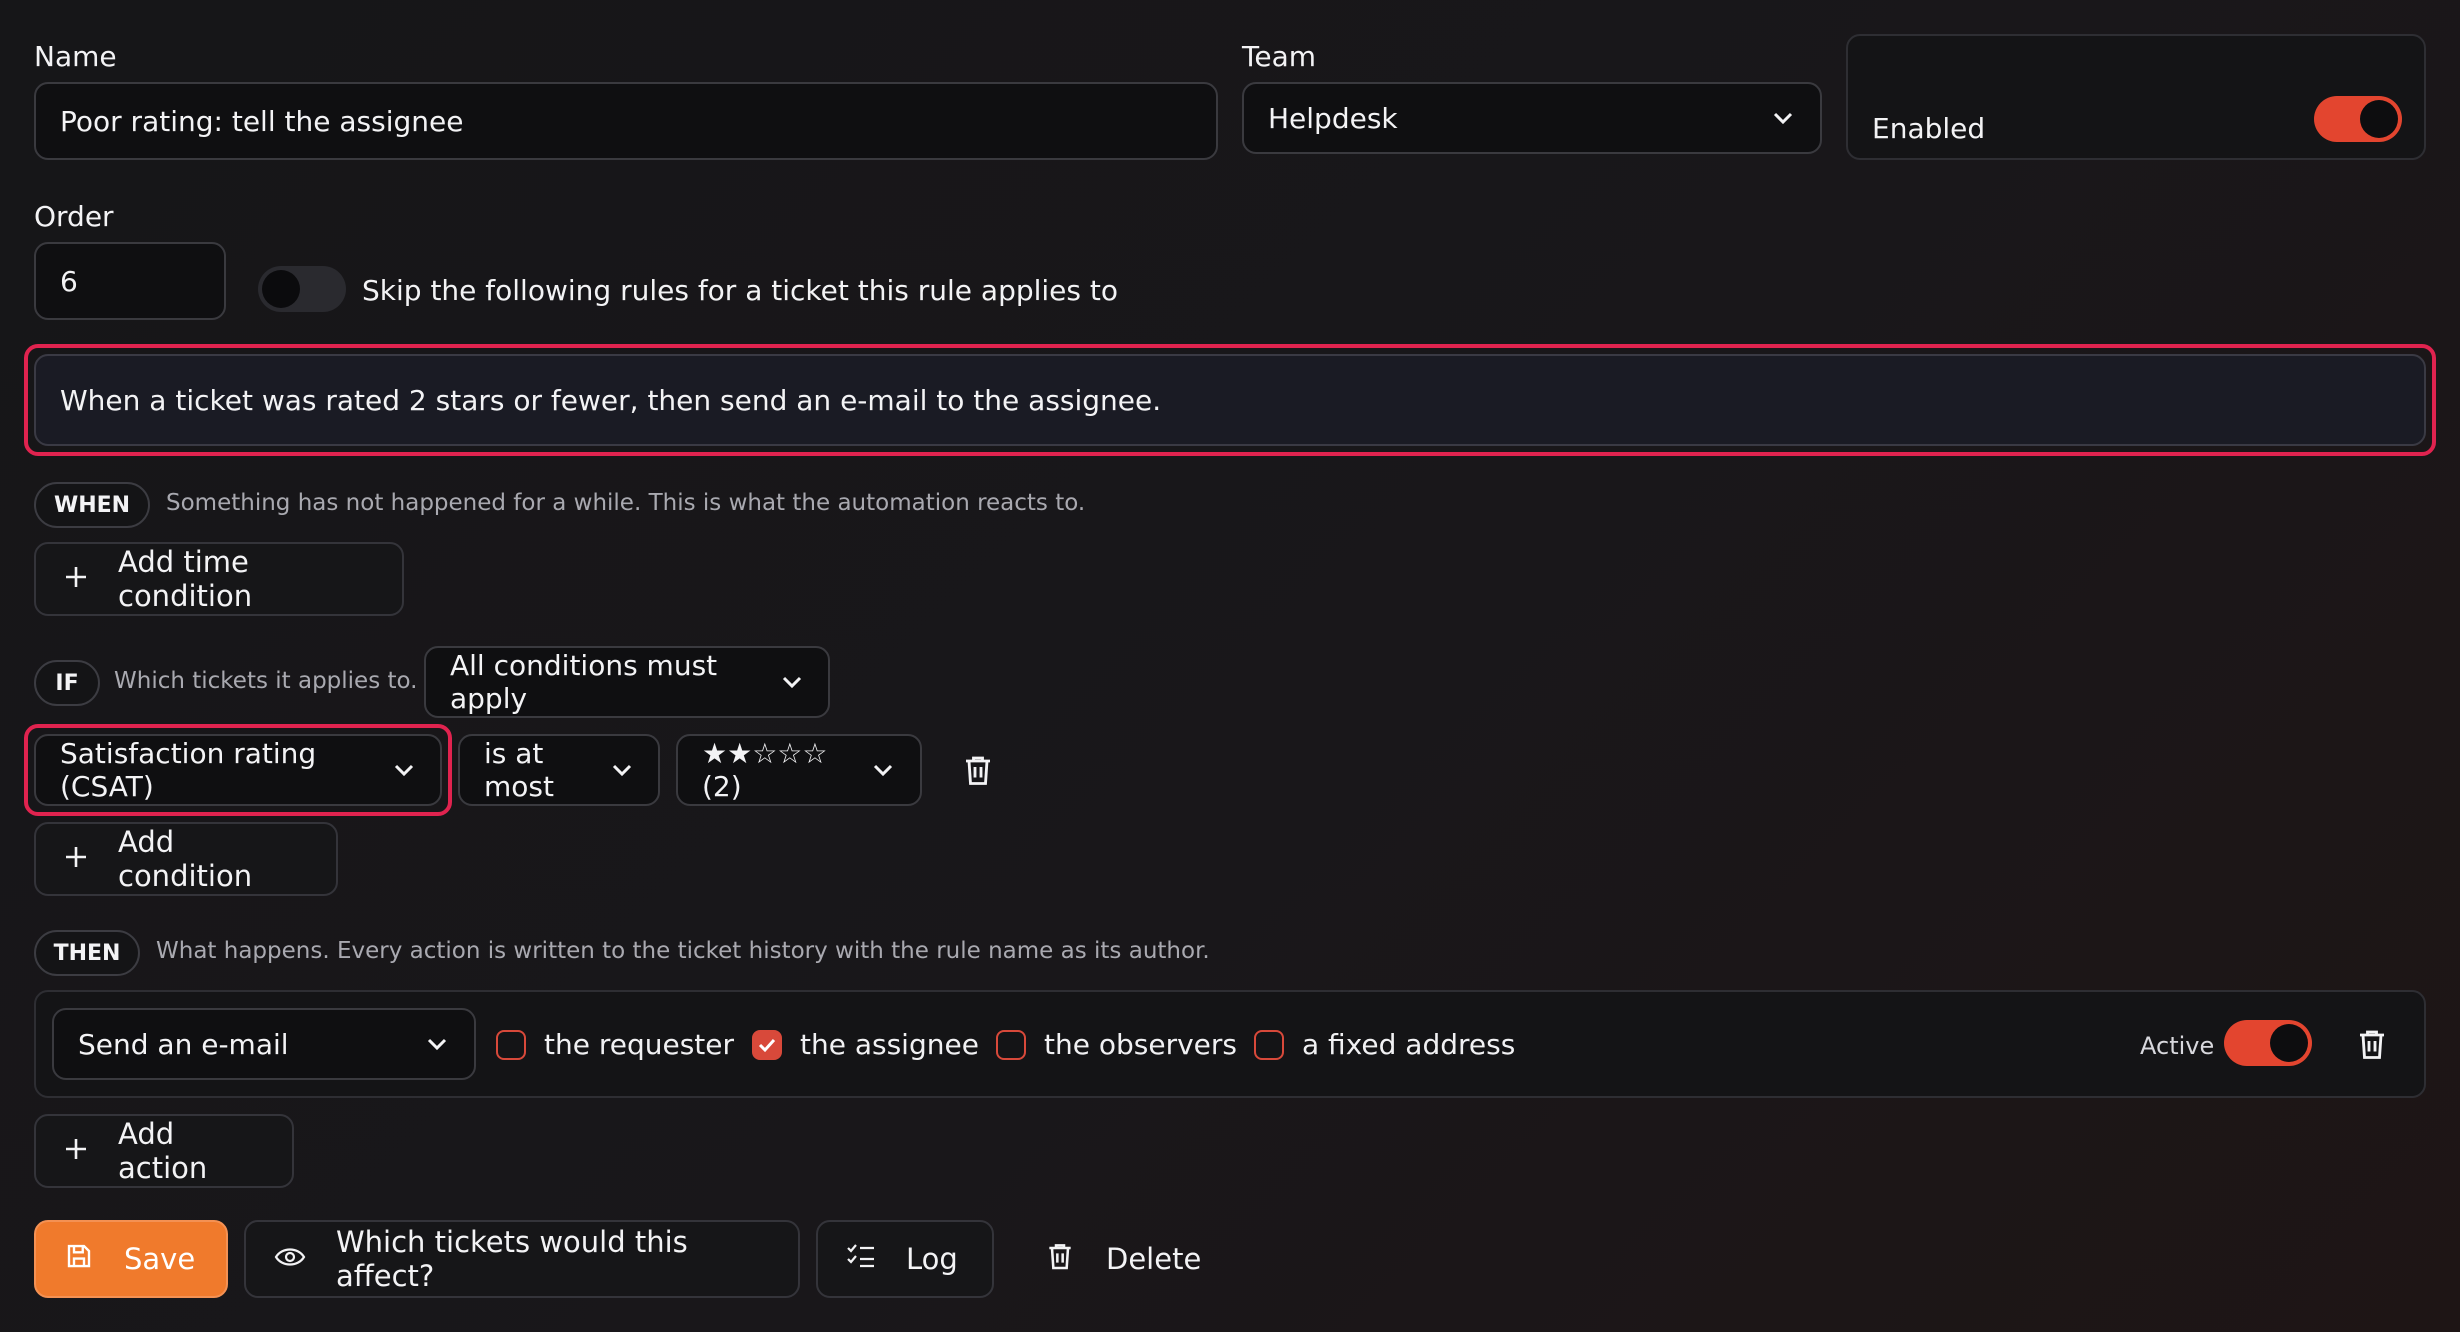 This screenshot has width=2460, height=1332. I want to click on delete-condition-trash-icon, so click(978, 770).